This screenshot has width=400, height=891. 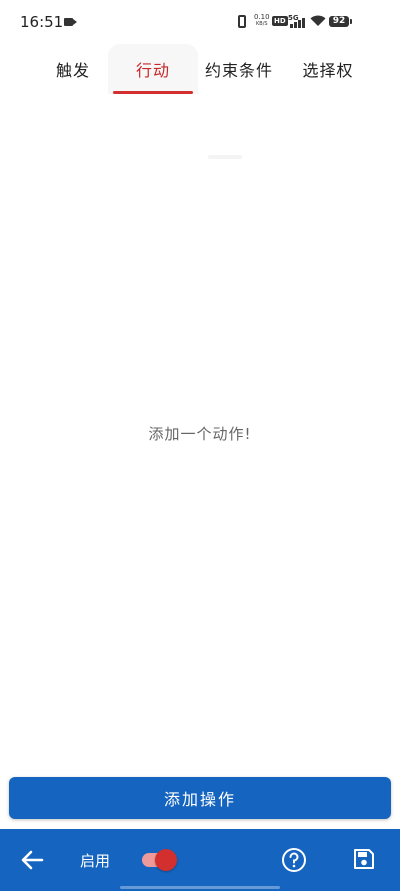 What do you see at coordinates (200, 887) in the screenshot?
I see `home-indicator` at bounding box center [200, 887].